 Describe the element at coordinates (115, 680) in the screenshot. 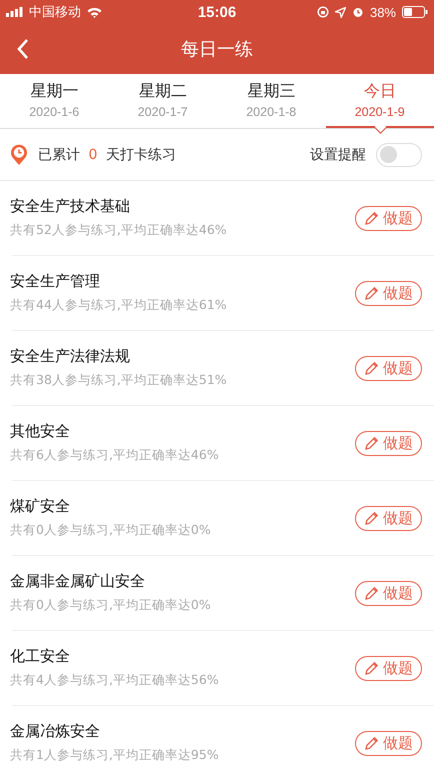

I see `subject-stats: 共有4人参与练习,平均正确率达56%` at that location.